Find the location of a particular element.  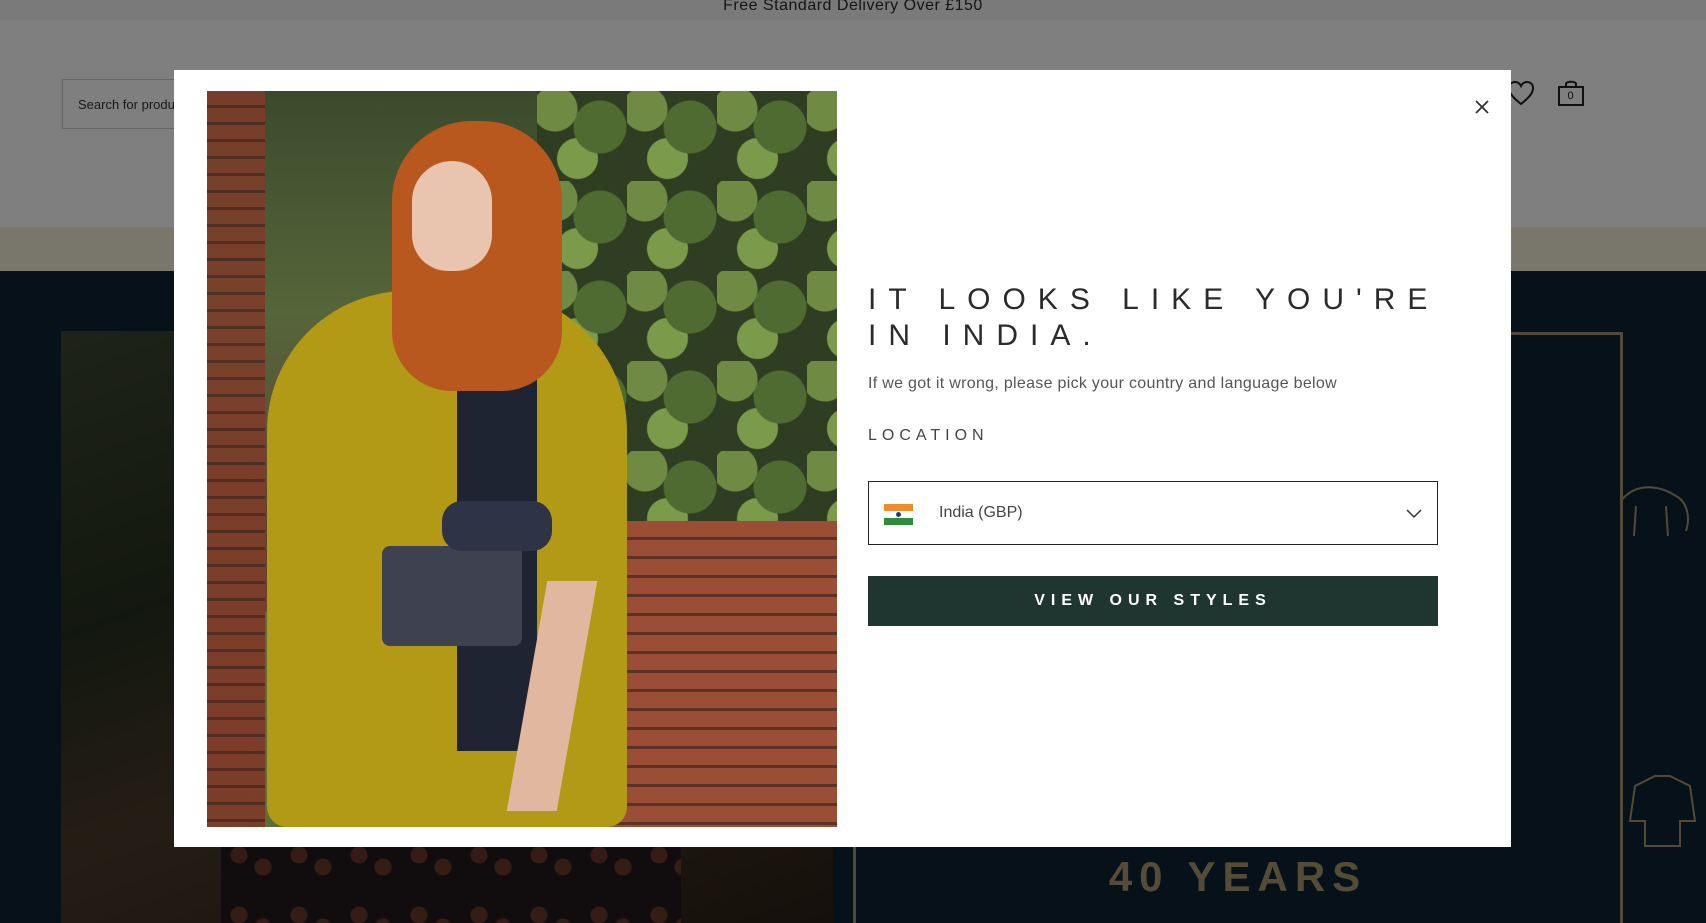

image-glove is located at coordinates (497, 526).